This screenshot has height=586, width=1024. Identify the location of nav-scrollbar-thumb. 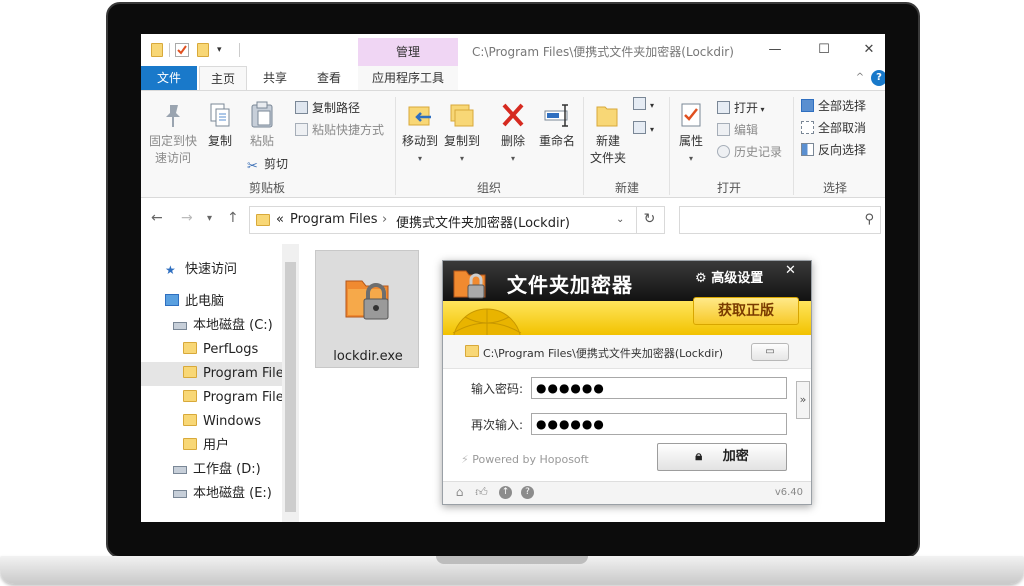
(290, 387).